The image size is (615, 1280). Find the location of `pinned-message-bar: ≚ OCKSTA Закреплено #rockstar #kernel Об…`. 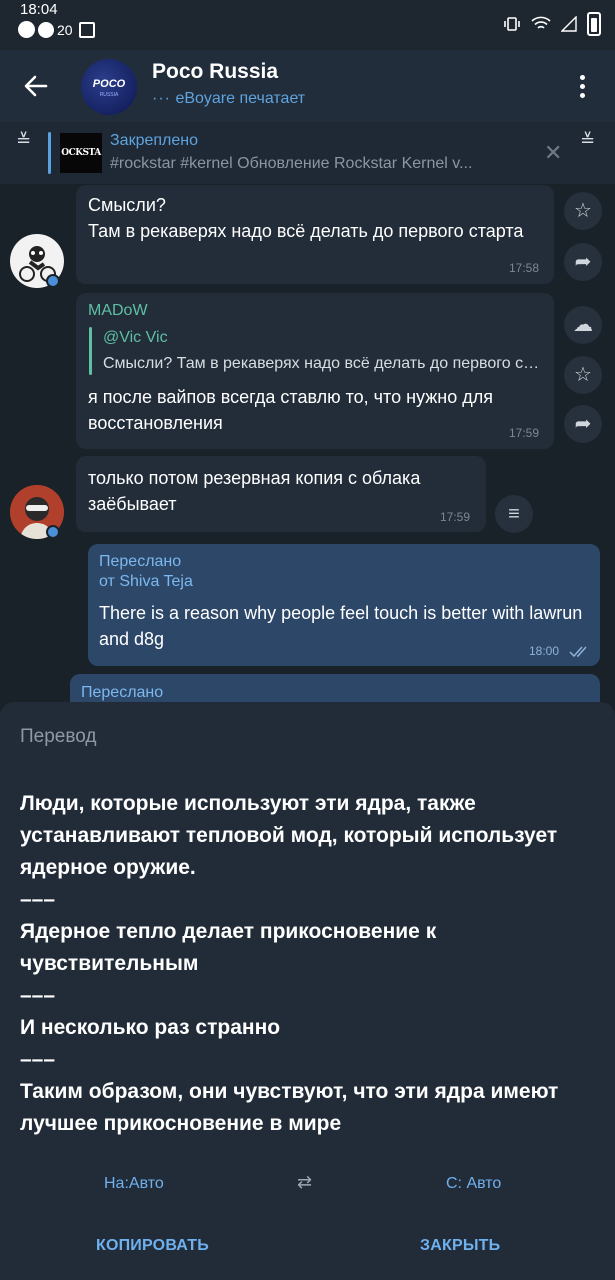

pinned-message-bar: ≚ OCKSTA Закреплено #rockstar #kernel Об… is located at coordinates (307, 153).